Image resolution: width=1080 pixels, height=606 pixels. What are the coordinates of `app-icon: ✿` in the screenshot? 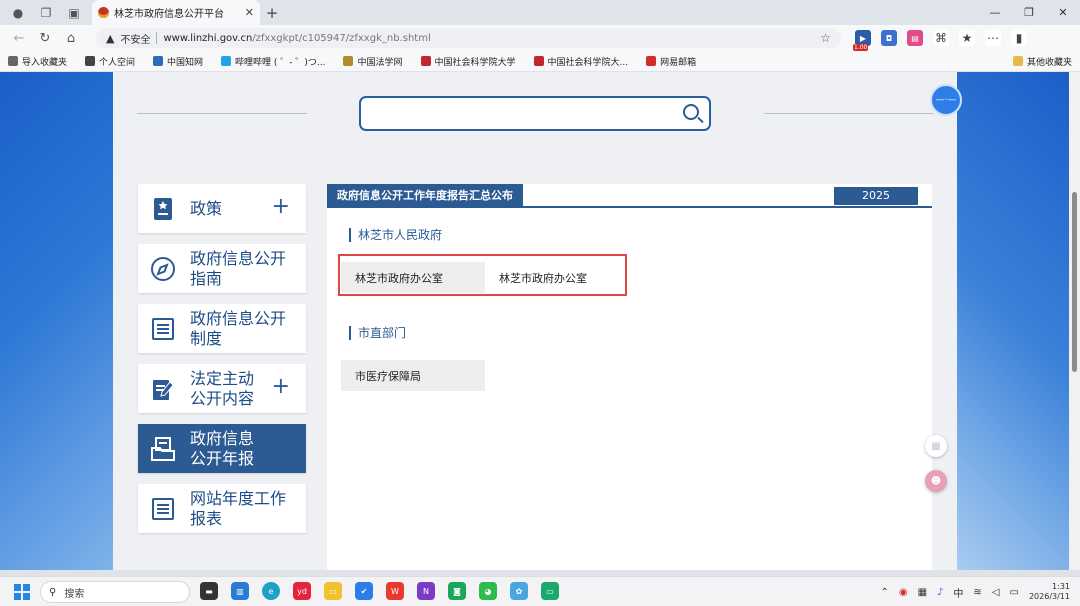 It's located at (519, 591).